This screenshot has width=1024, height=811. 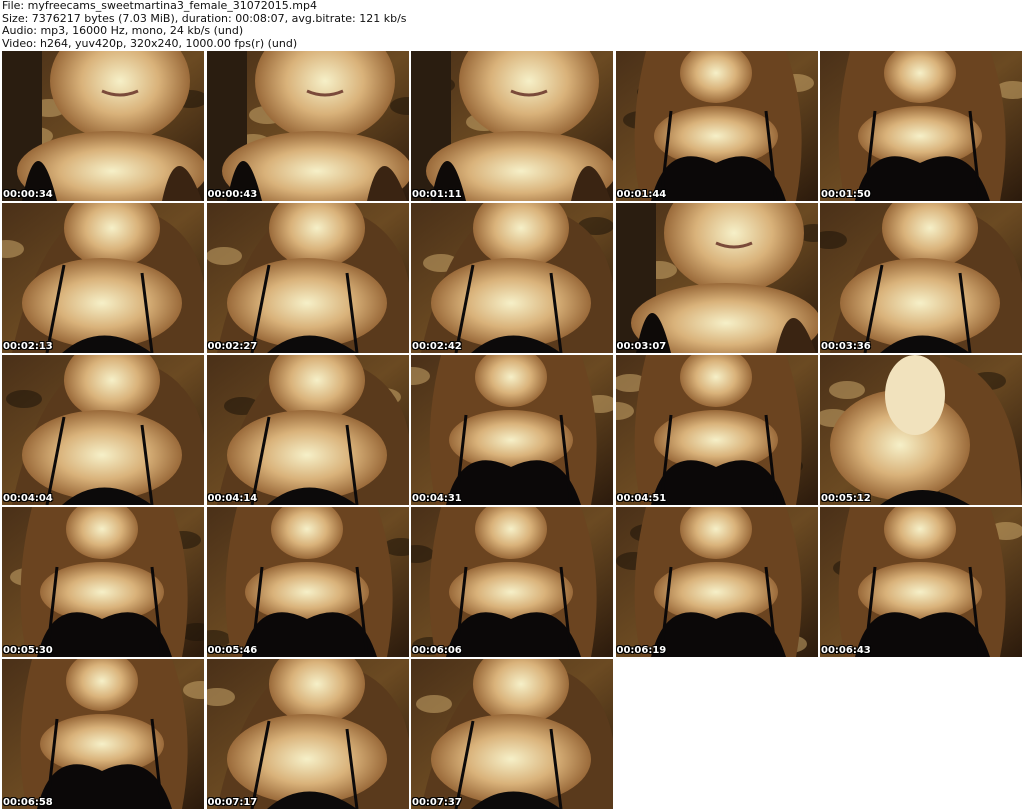 I want to click on thumbnail-timestamp: 00:06:19, so click(x=641, y=650).